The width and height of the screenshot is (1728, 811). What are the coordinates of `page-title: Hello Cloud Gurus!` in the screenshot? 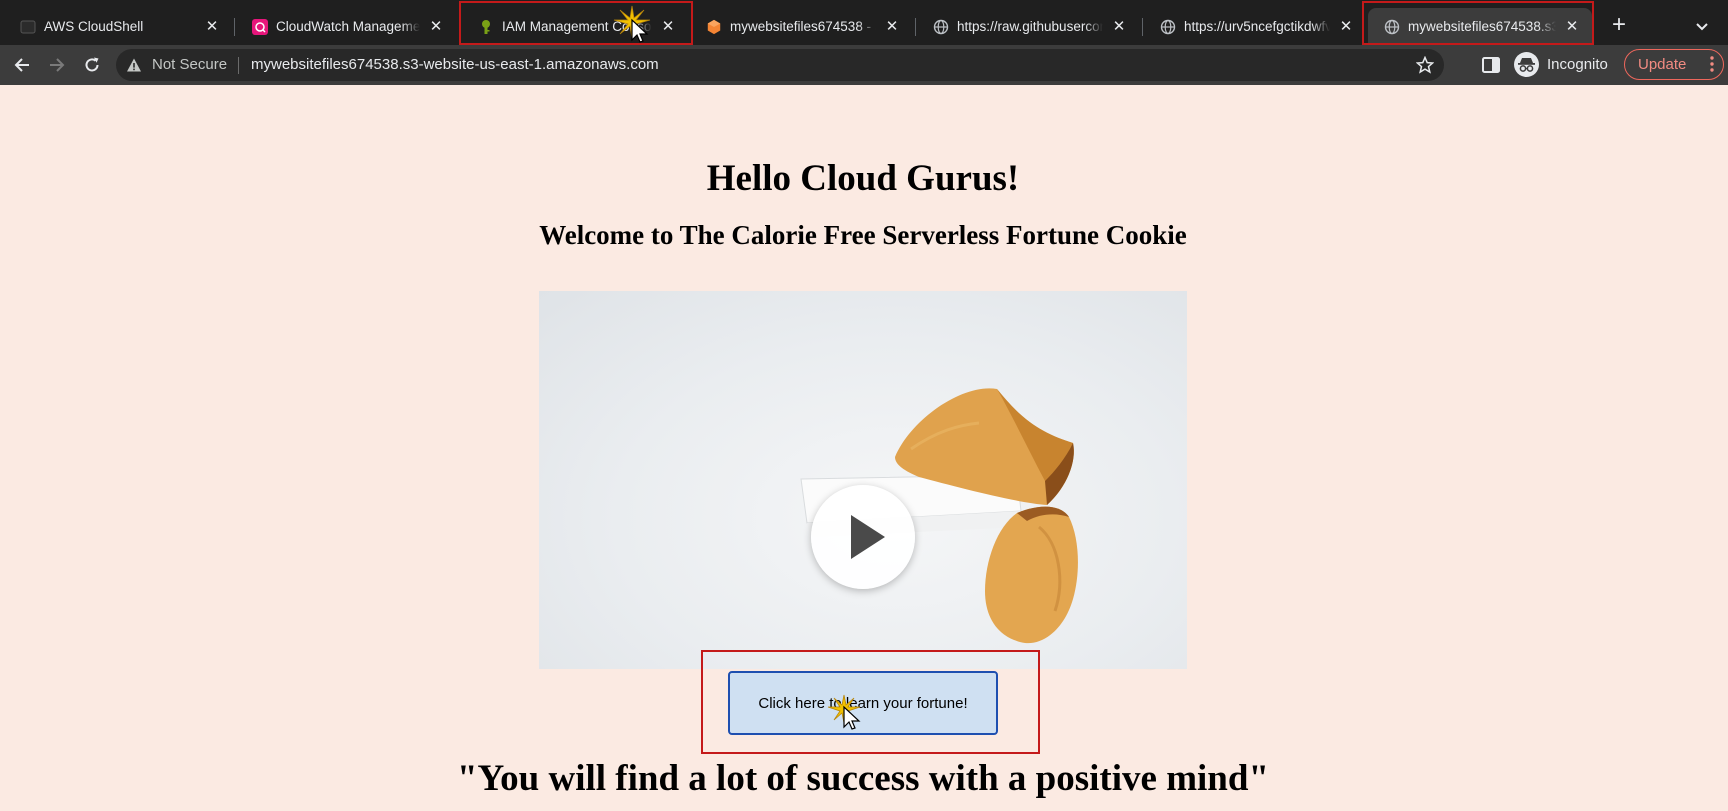 It's located at (863, 178).